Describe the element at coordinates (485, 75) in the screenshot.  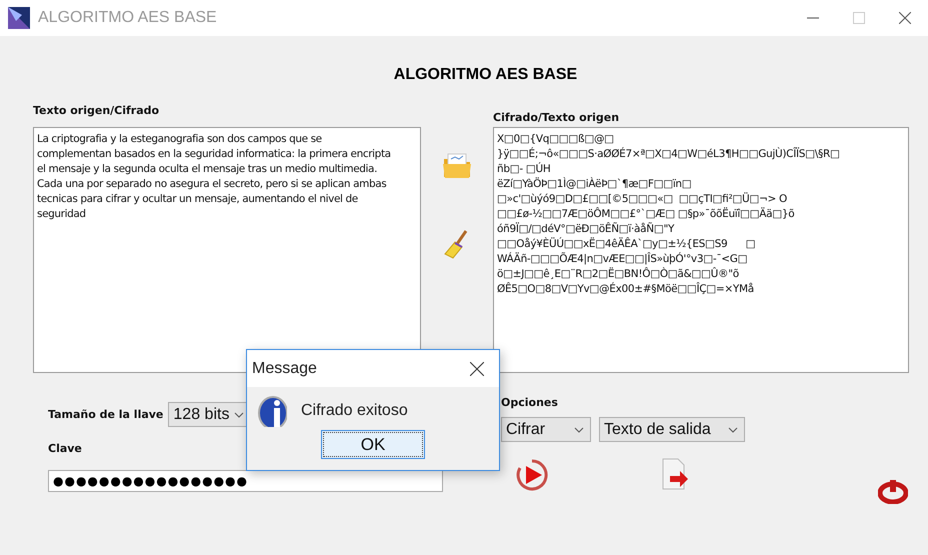
I see `main-heading: ALGORITMO AES BASE` at that location.